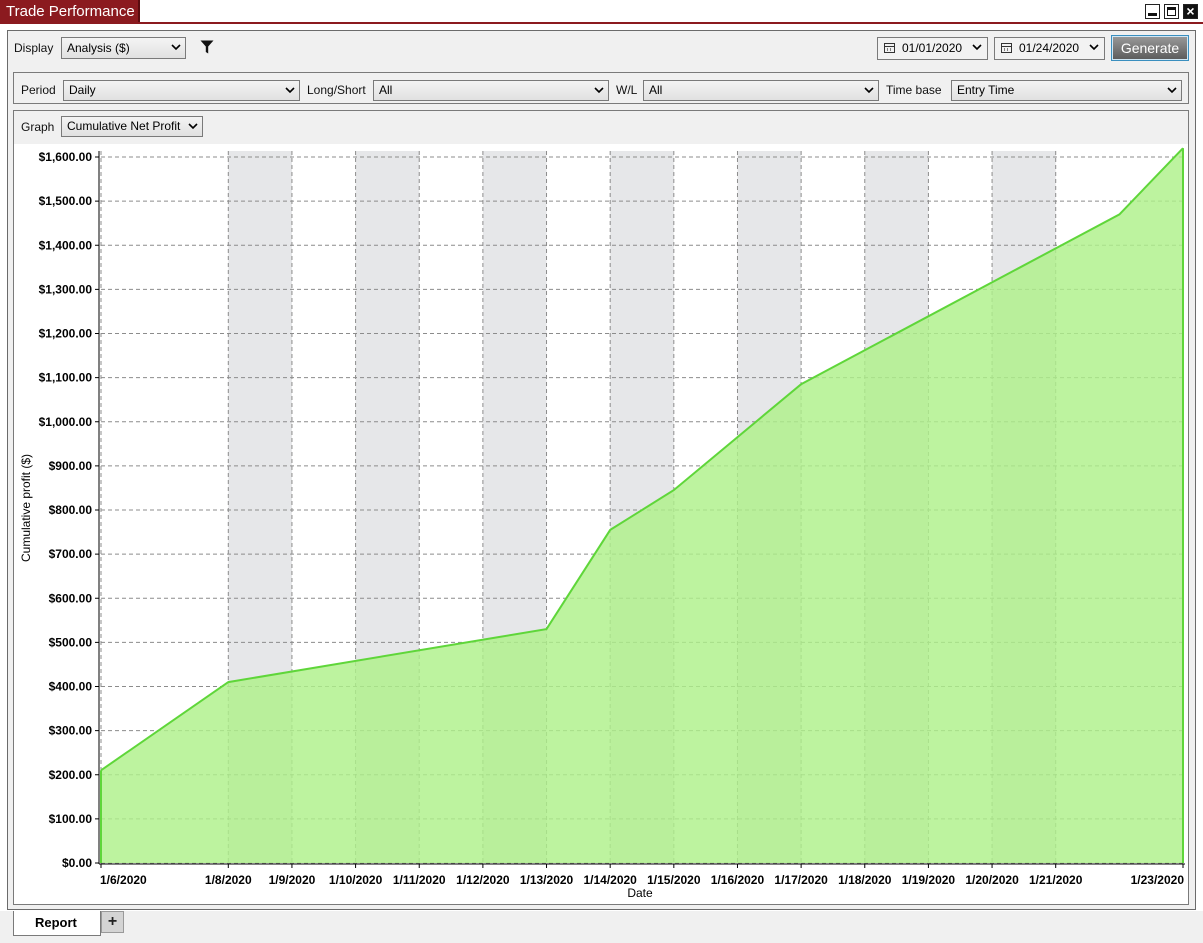 The image size is (1203, 943). I want to click on x-tick-label: 1/10/2020, so click(356, 880).